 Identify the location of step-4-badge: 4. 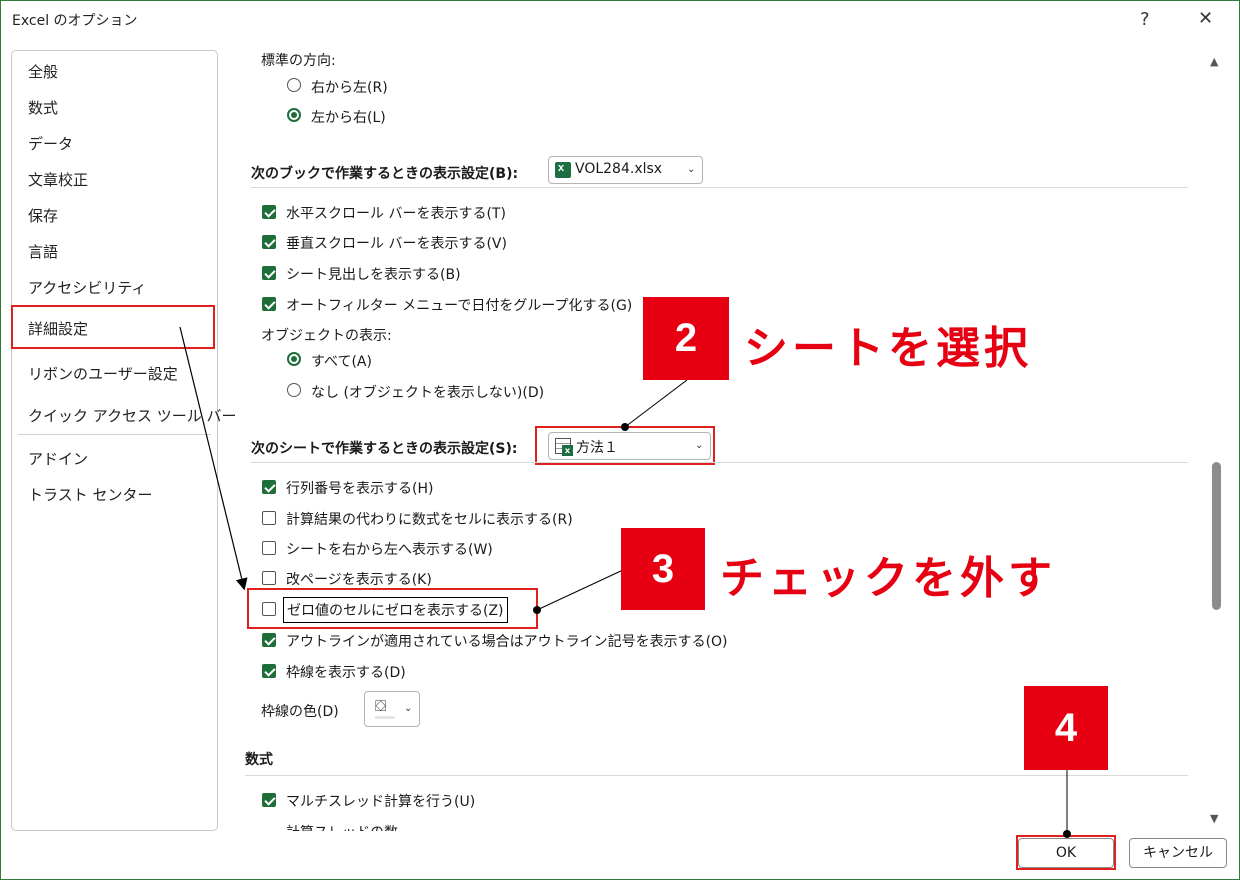
(1066, 728).